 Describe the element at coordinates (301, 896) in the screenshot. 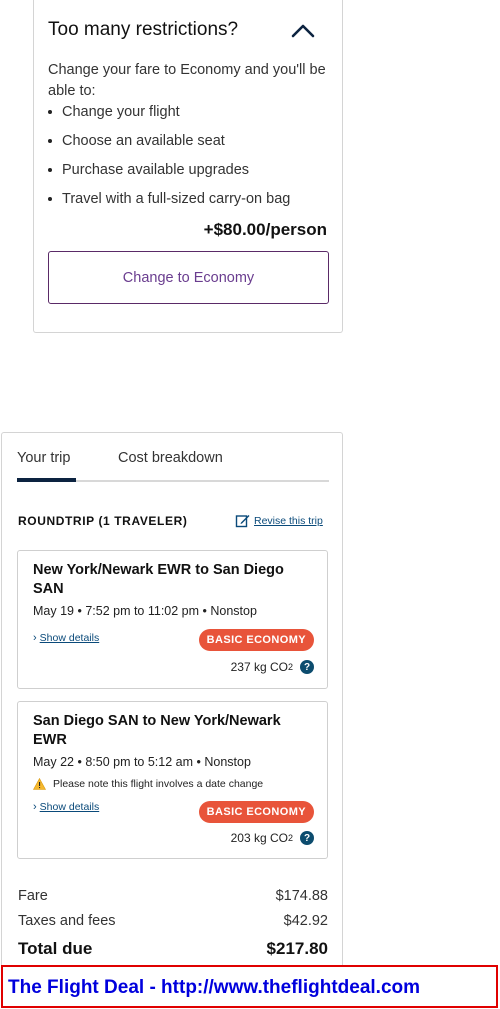

I see `fare-value: $174.88` at that location.